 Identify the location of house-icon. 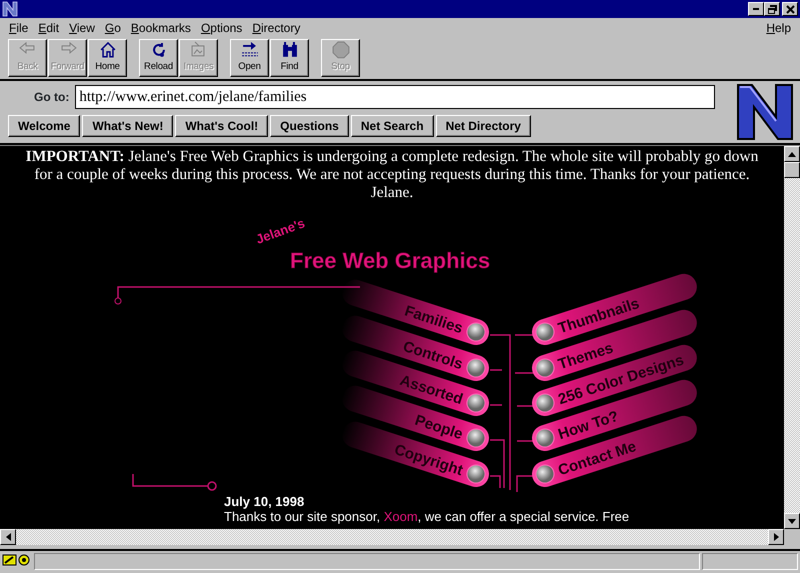
(108, 50).